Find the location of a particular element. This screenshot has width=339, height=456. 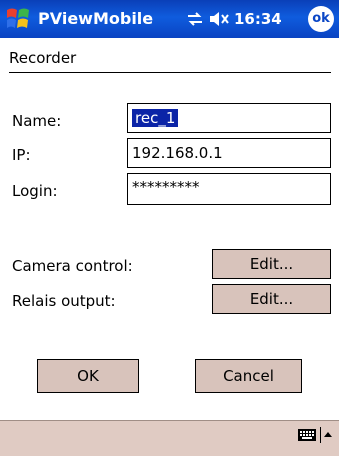

keyboard-icon is located at coordinates (307, 435).